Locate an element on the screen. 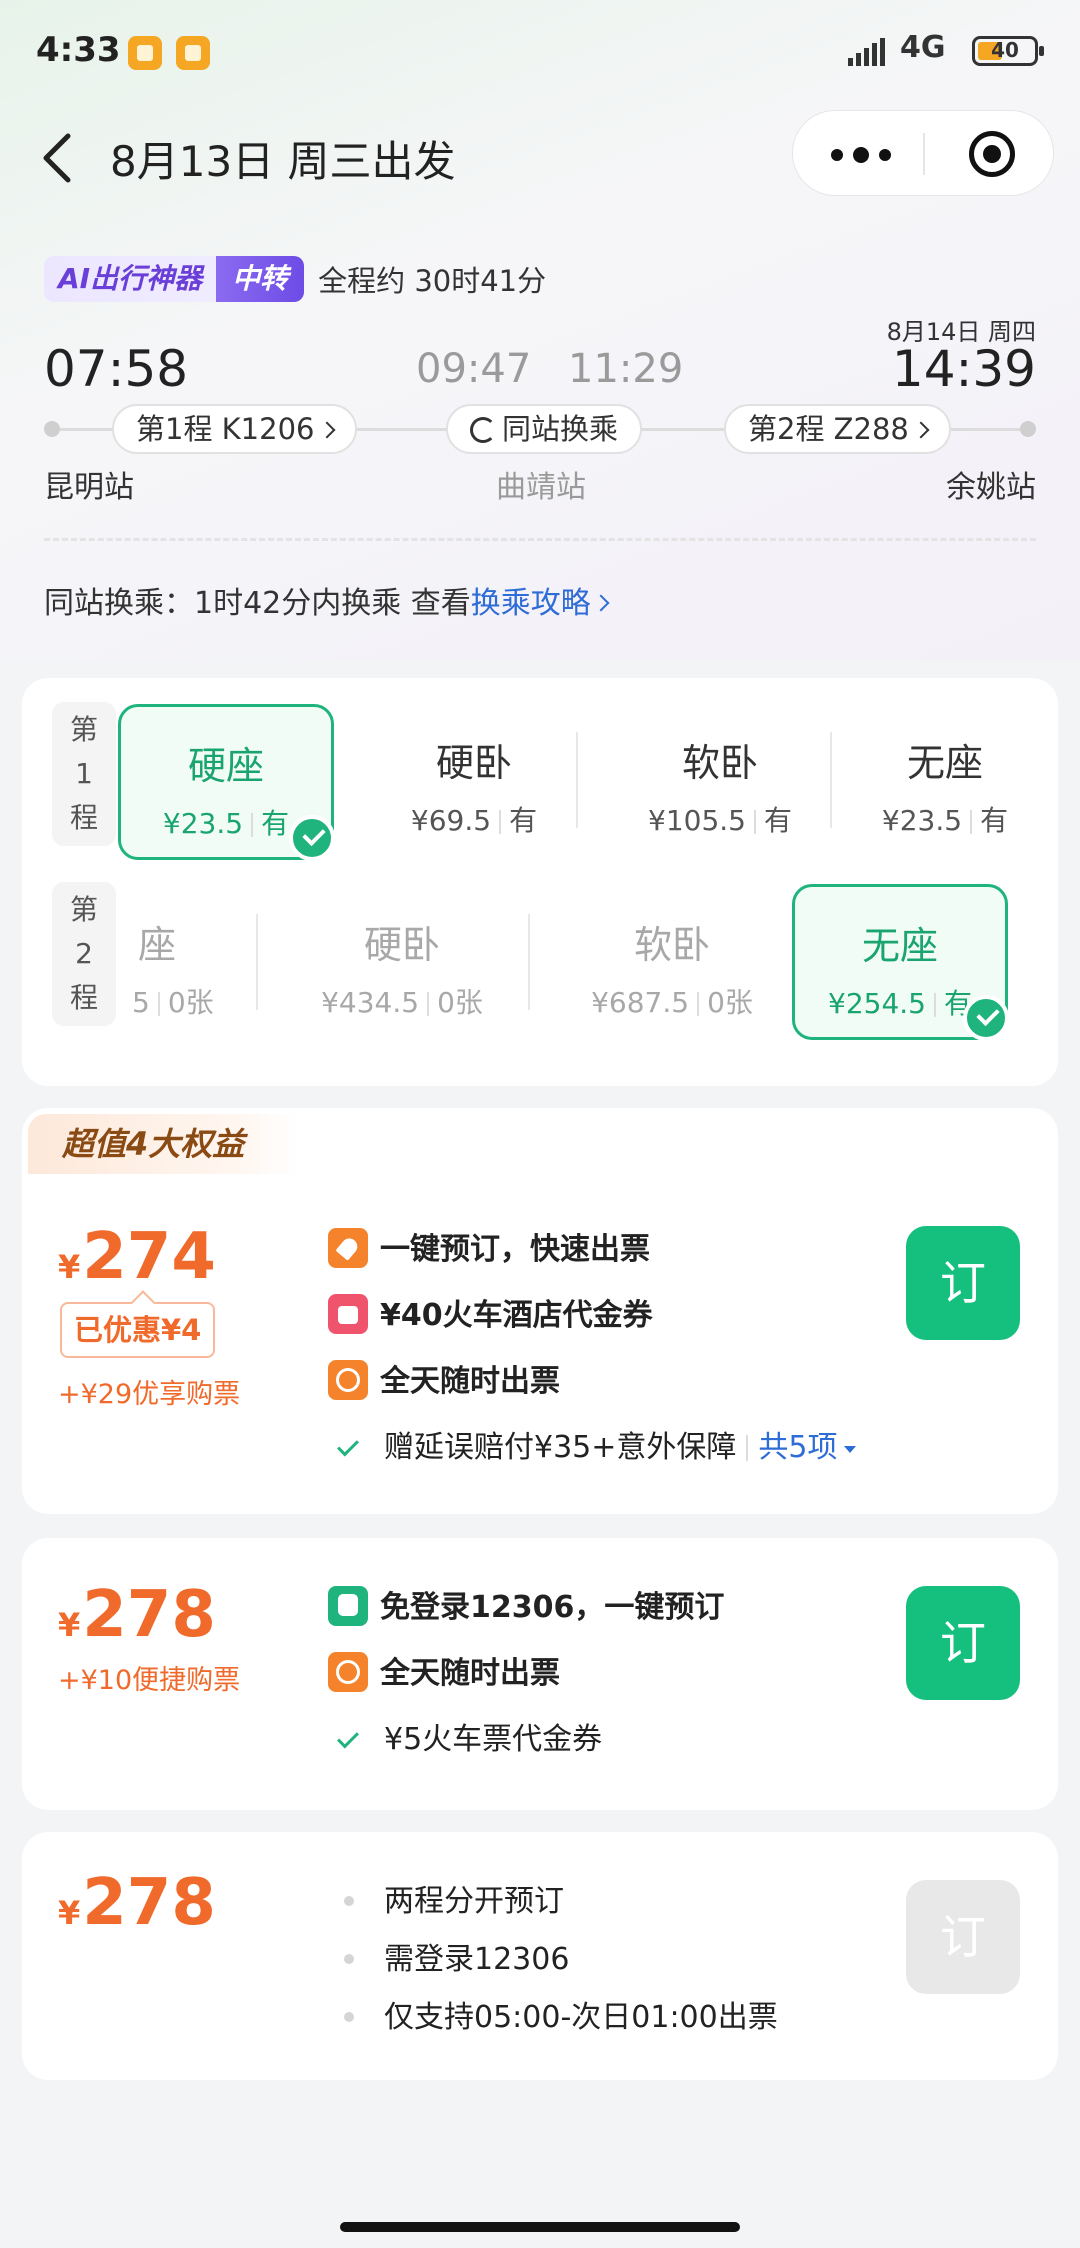 Image resolution: width=1080 pixels, height=2248 pixels. mid-depart-time: 11:29 is located at coordinates (626, 369).